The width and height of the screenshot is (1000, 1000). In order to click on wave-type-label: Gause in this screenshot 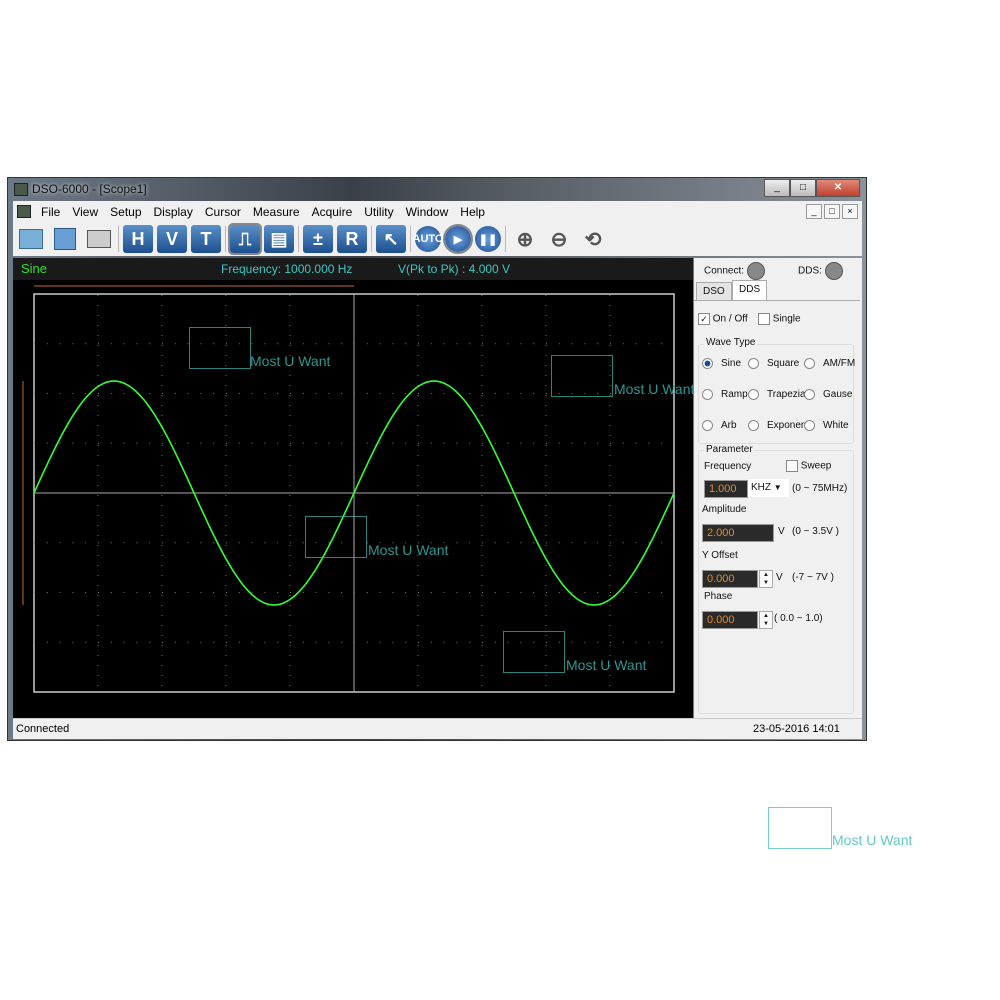, I will do `click(838, 395)`.